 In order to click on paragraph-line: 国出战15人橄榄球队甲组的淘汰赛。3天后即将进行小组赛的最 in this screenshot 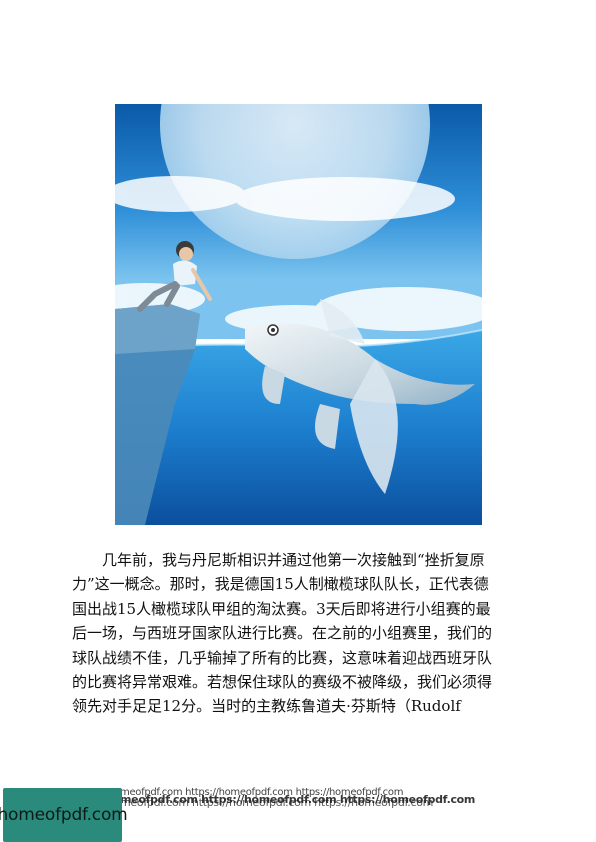, I will do `click(281, 608)`.